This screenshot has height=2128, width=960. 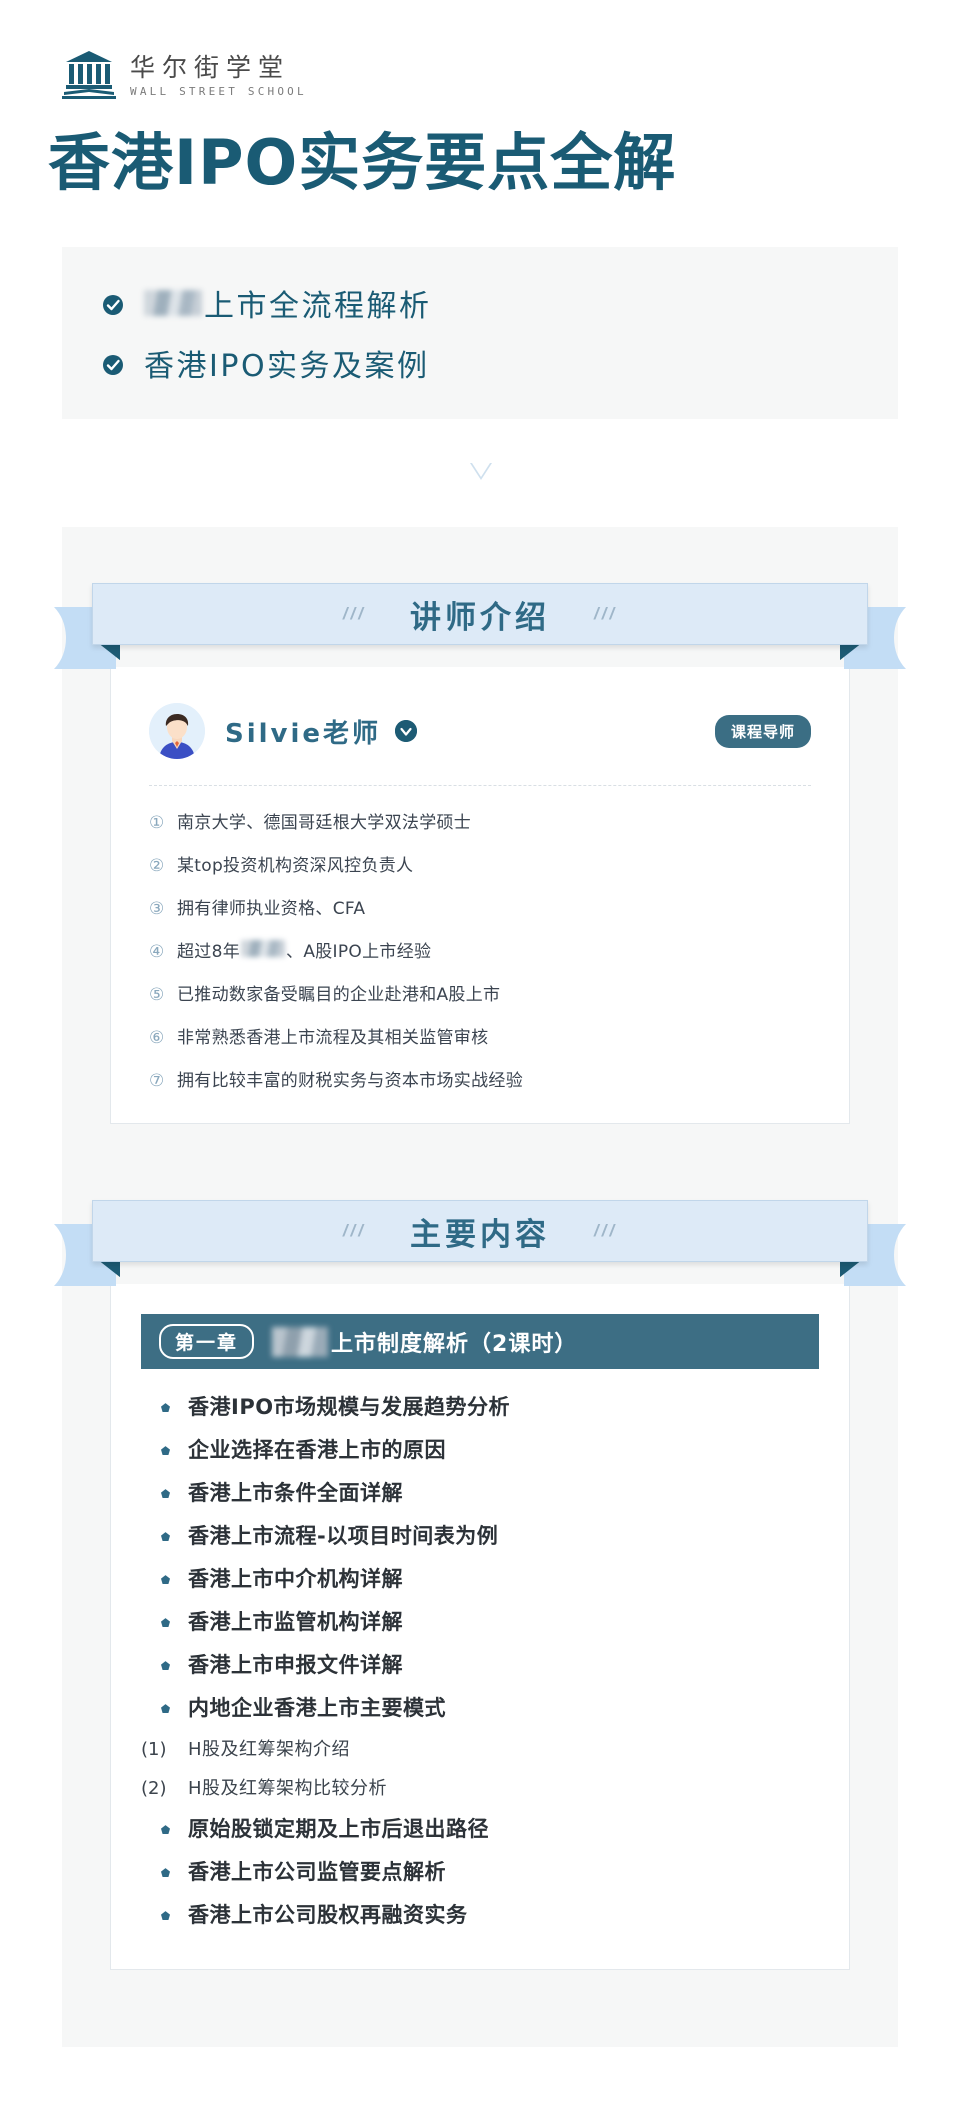 What do you see at coordinates (480, 1871) in the screenshot?
I see `topic-item: 香港上市公司监管要点解析` at bounding box center [480, 1871].